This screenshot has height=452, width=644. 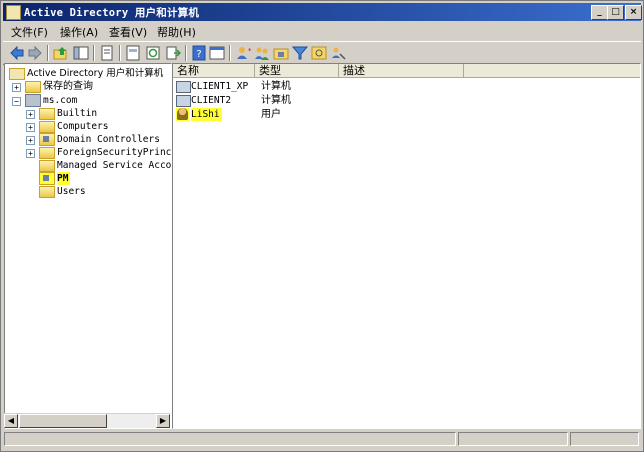 What do you see at coordinates (35, 53) in the screenshot?
I see `forward-icon` at bounding box center [35, 53].